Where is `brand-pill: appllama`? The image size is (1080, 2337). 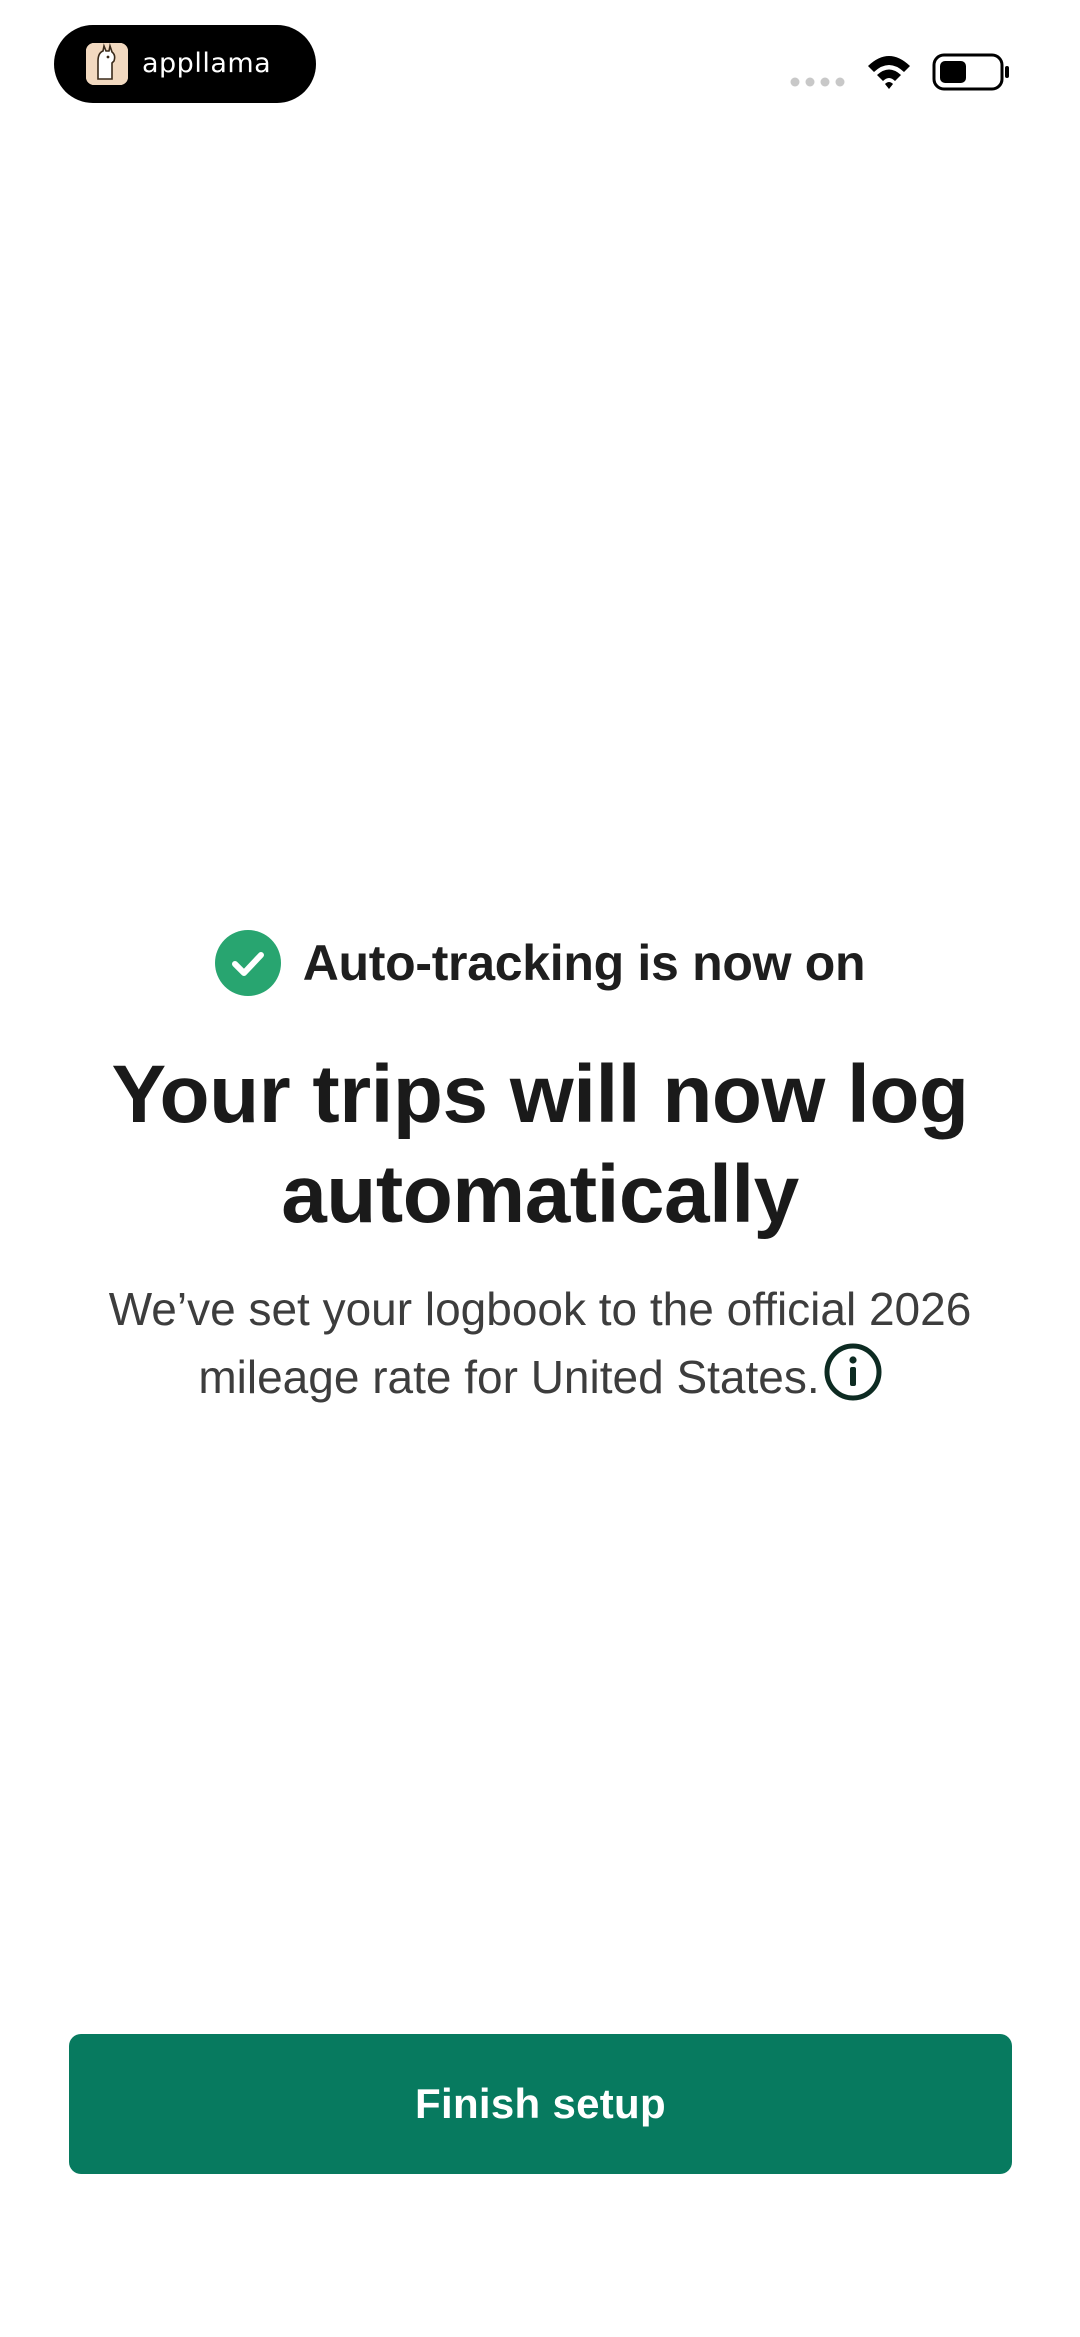
brand-pill: appllama is located at coordinates (185, 64).